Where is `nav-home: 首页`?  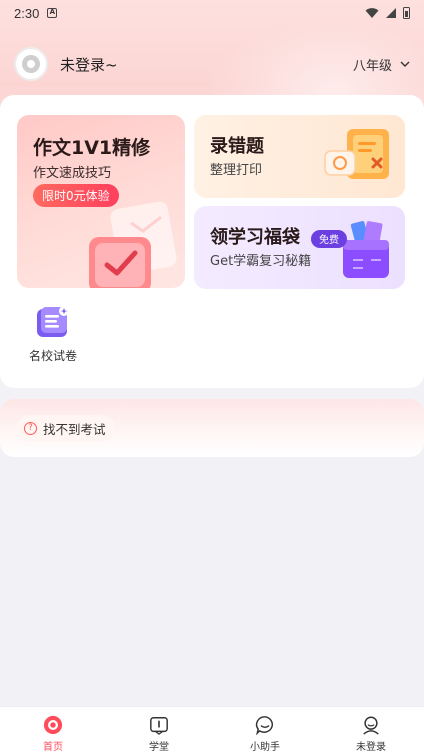
nav-home: 首页 is located at coordinates (53, 730).